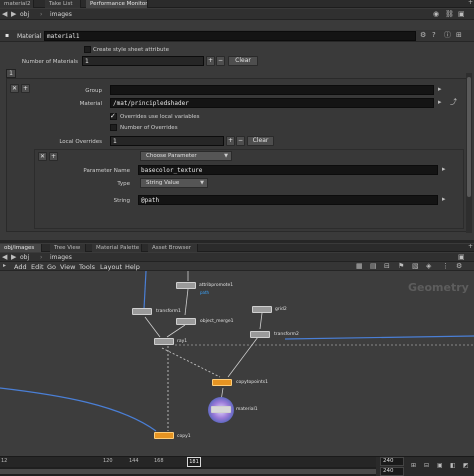 The width and height of the screenshot is (474, 476). I want to click on menu-go: Go, so click(51, 267).